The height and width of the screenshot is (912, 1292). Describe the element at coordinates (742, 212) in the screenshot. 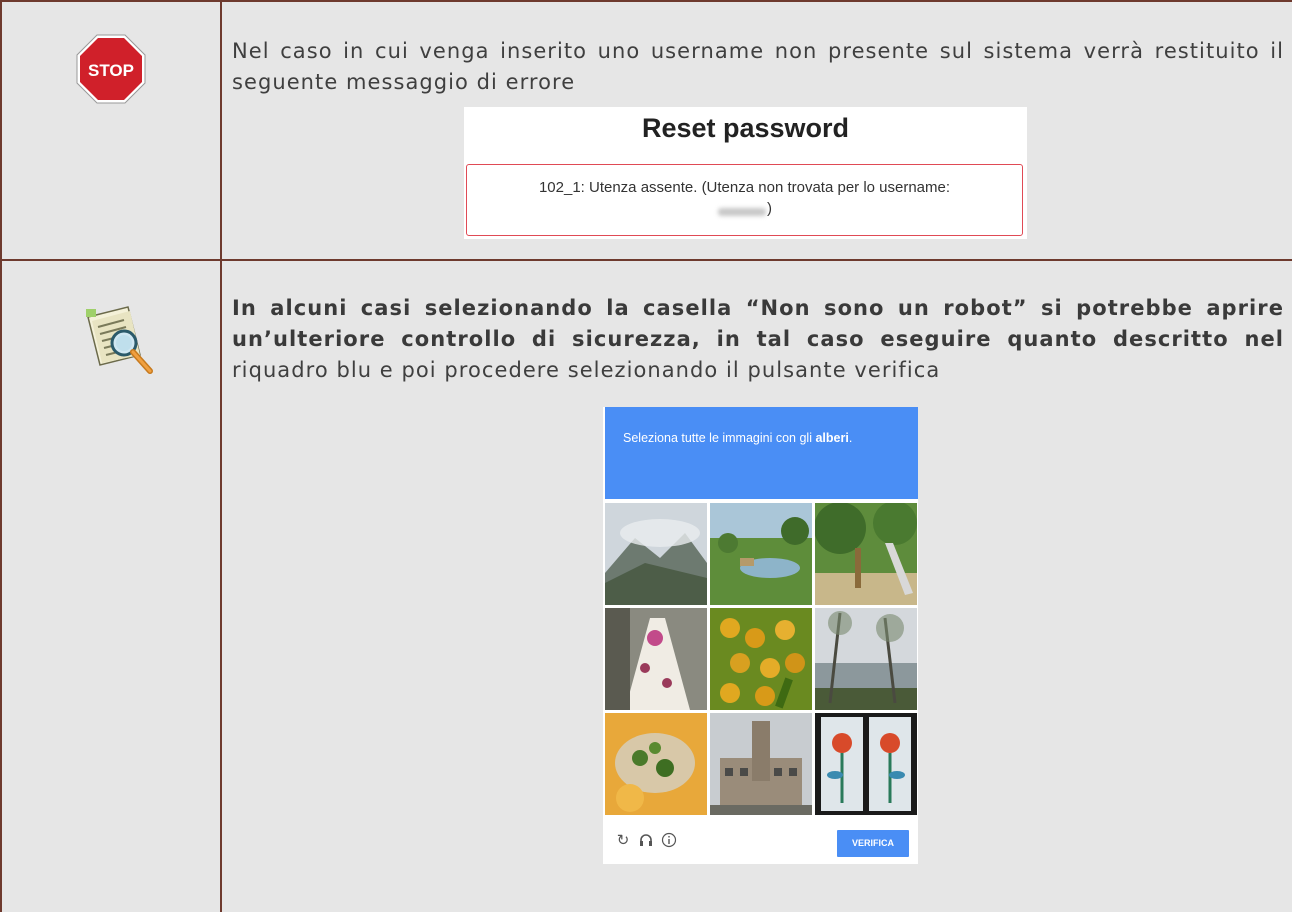

I see `blurred-username` at that location.